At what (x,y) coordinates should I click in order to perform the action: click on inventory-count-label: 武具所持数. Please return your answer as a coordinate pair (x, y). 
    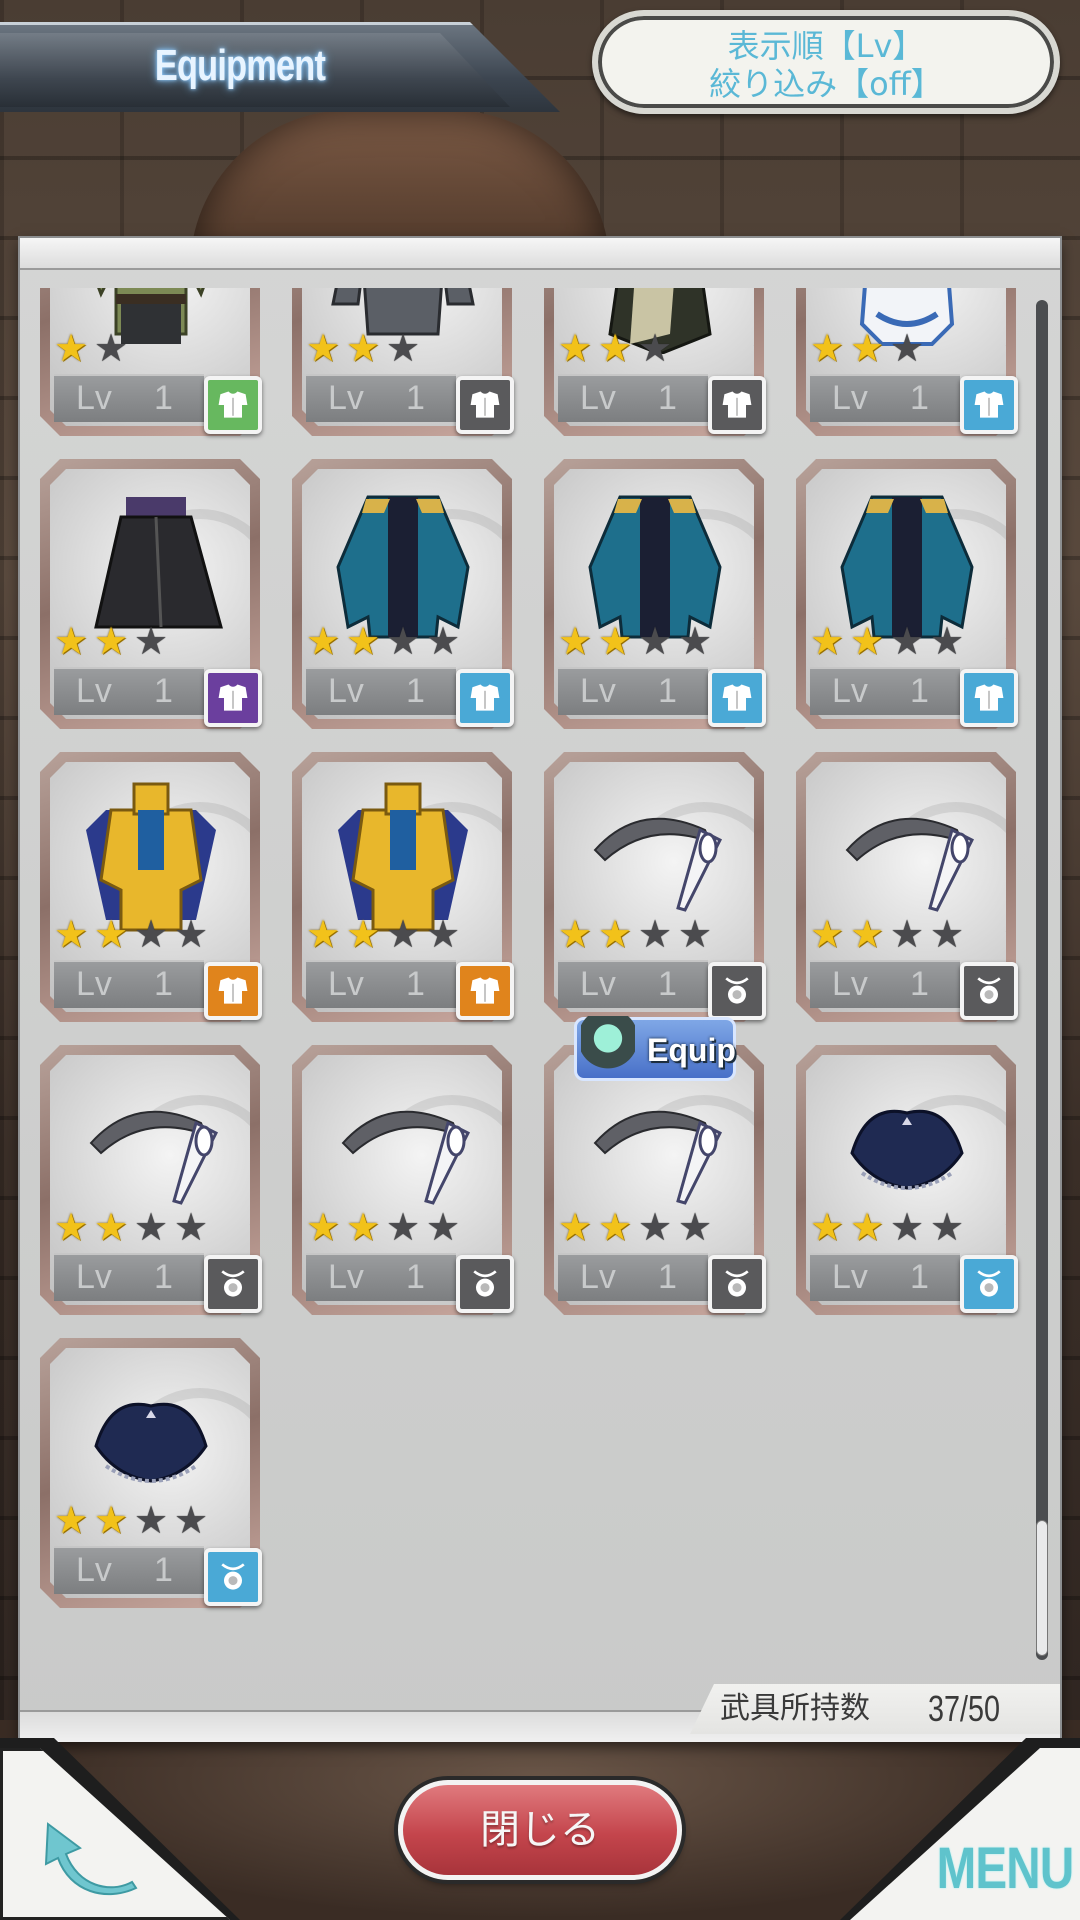
    Looking at the image, I should click on (795, 1708).